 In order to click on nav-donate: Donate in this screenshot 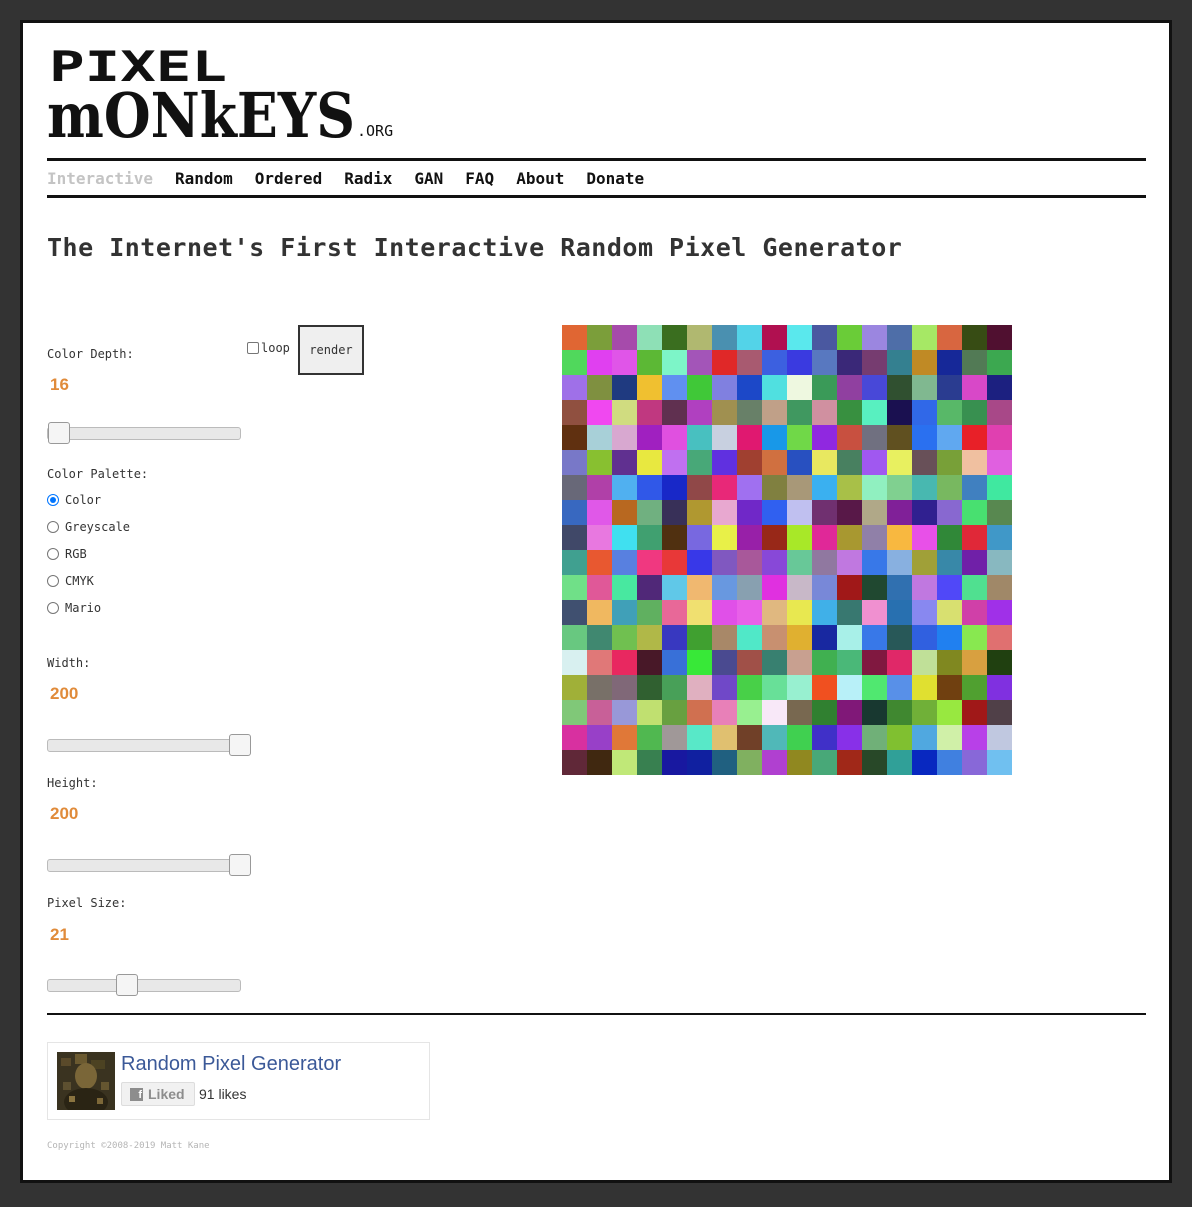, I will do `click(615, 178)`.